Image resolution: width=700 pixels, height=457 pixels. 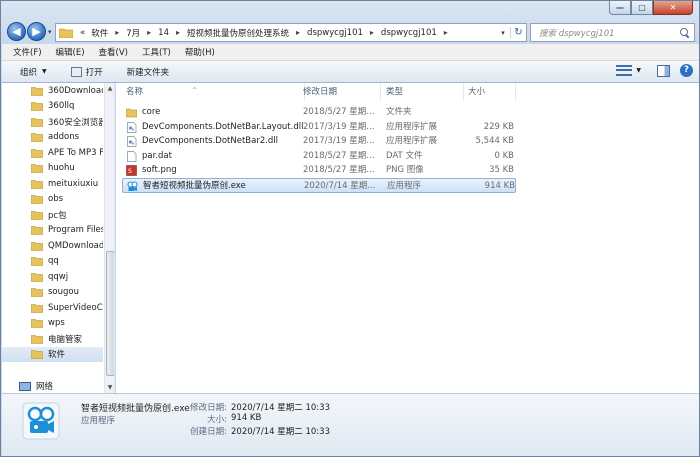 I want to click on forward-arrow-icon: ▶, so click(x=36, y=31).